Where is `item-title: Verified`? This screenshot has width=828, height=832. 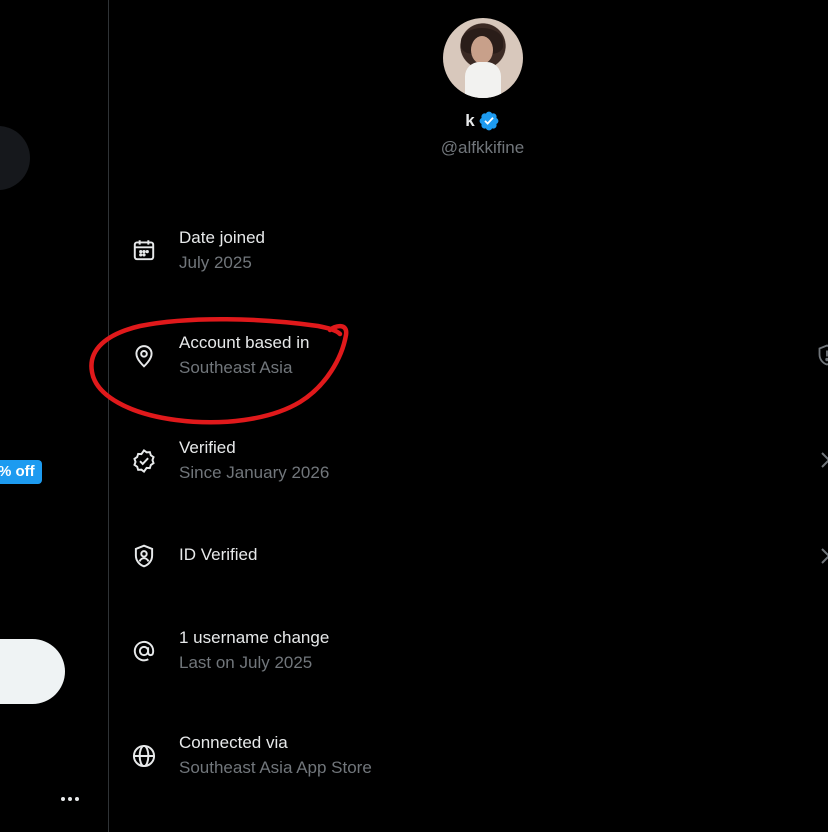
item-title: Verified is located at coordinates (207, 447).